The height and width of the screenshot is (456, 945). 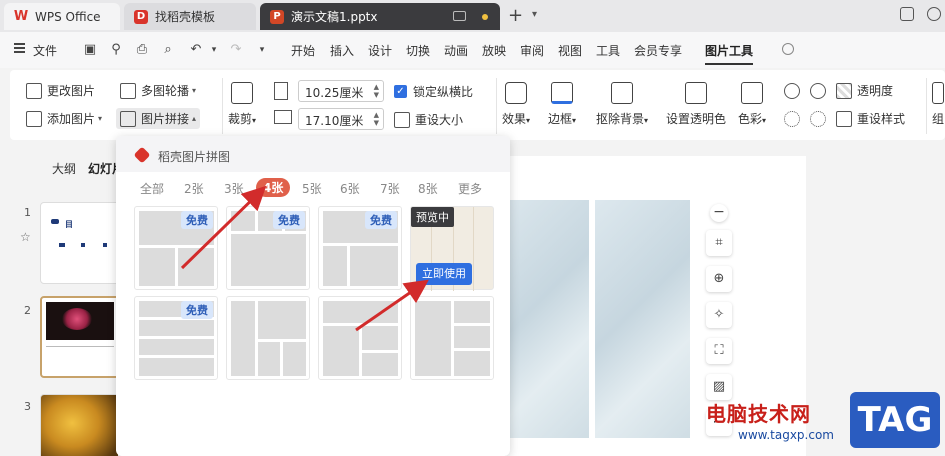 I want to click on collage-template-1: 免费, so click(x=176, y=248).